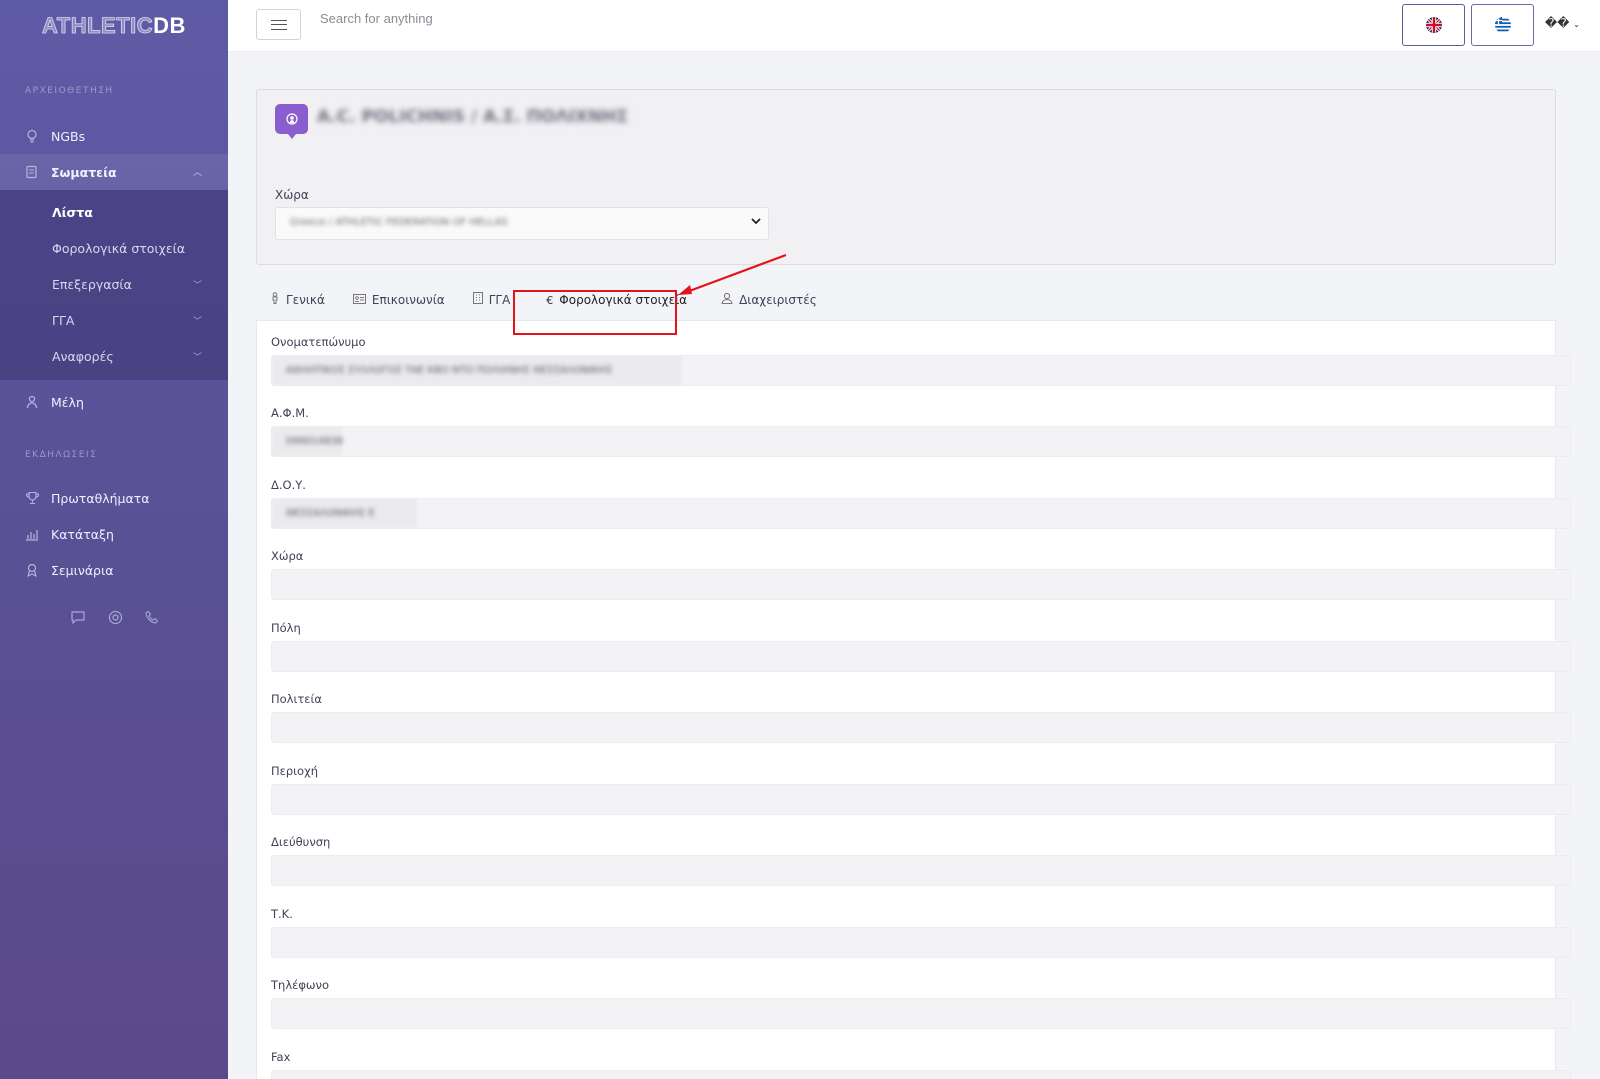  I want to click on subitem-label: Επεξεργασία, so click(92, 284).